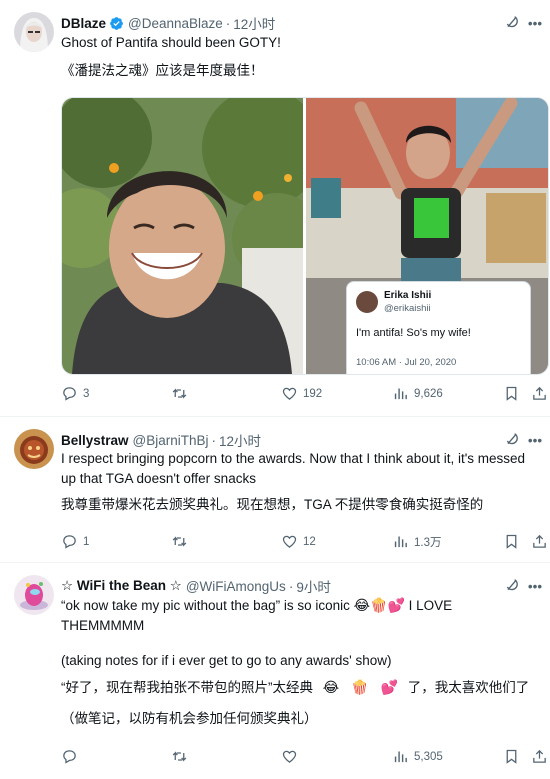 This screenshot has width=550, height=779. Describe the element at coordinates (83, 23) in the screenshot. I see `display-name: DBlaze` at that location.